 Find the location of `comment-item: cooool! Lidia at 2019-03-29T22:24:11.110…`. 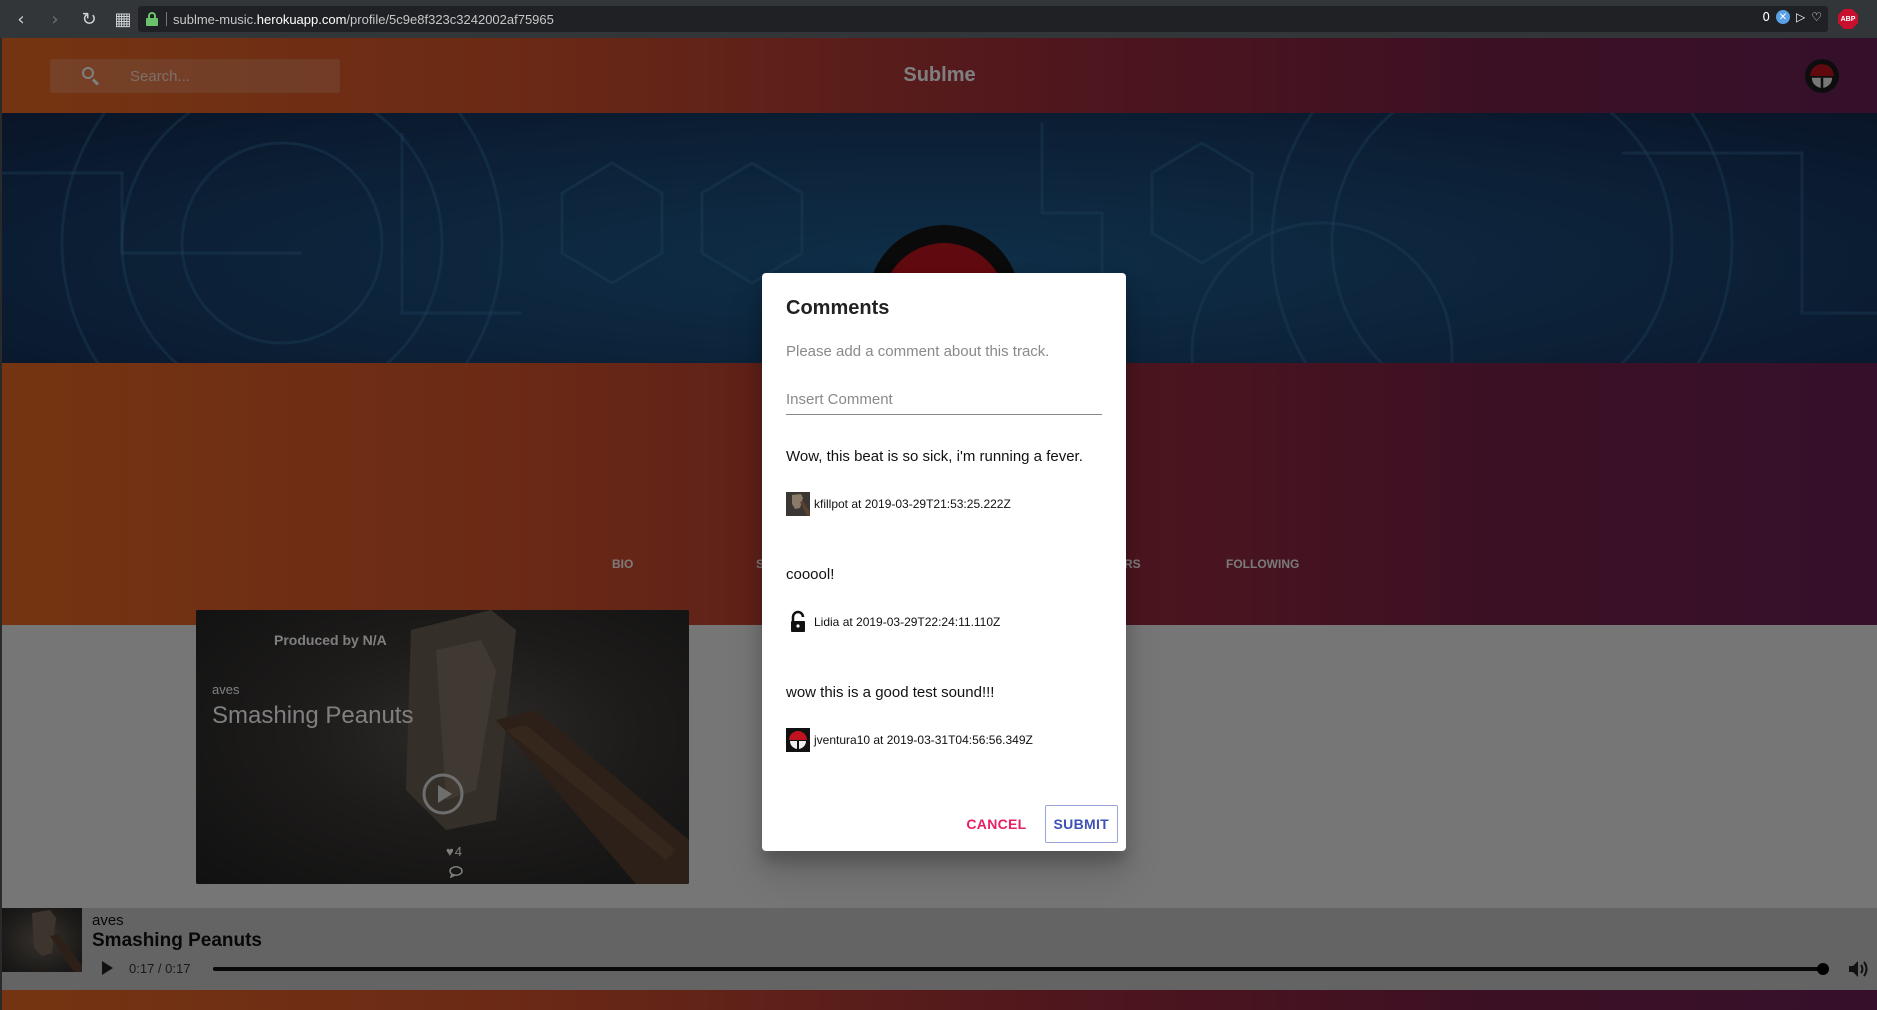

comment-item: cooool! Lidia at 2019-03-29T22:24:11.110… is located at coordinates (946, 599).